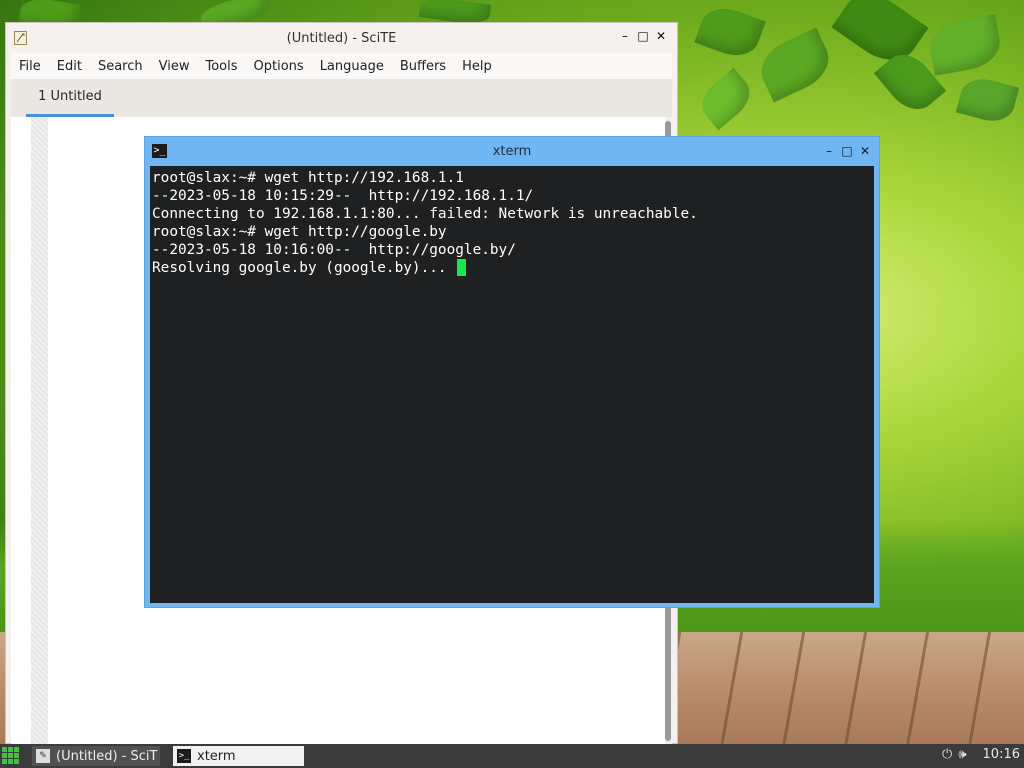 The image size is (1024, 768). I want to click on scite-app-icon: ✎, so click(43, 756).